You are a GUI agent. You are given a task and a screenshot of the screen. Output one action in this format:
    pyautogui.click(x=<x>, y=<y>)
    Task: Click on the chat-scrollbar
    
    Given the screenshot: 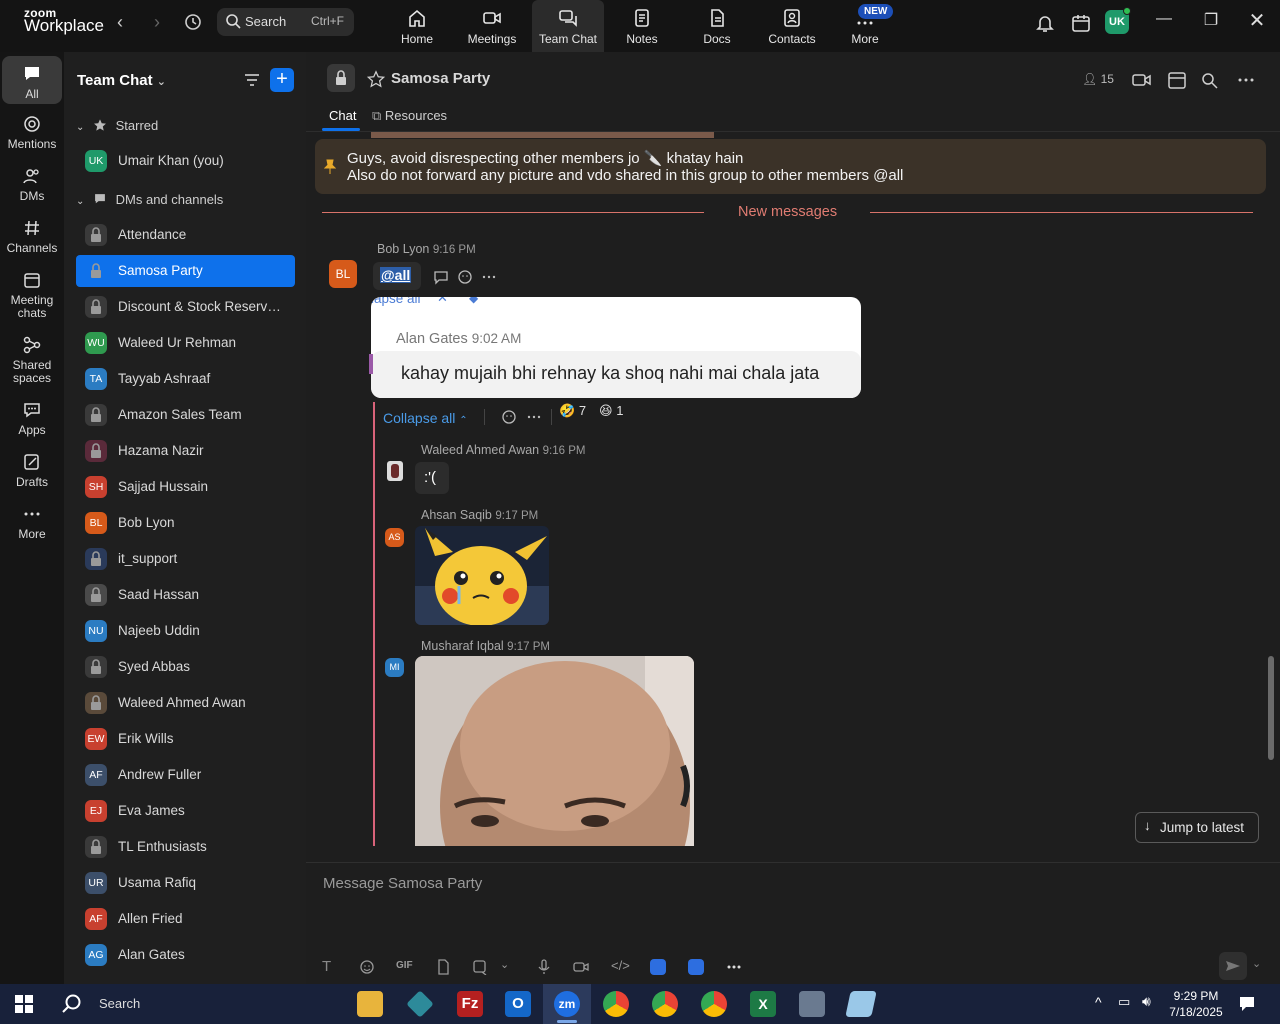 What is the action you would take?
    pyautogui.click(x=1271, y=498)
    